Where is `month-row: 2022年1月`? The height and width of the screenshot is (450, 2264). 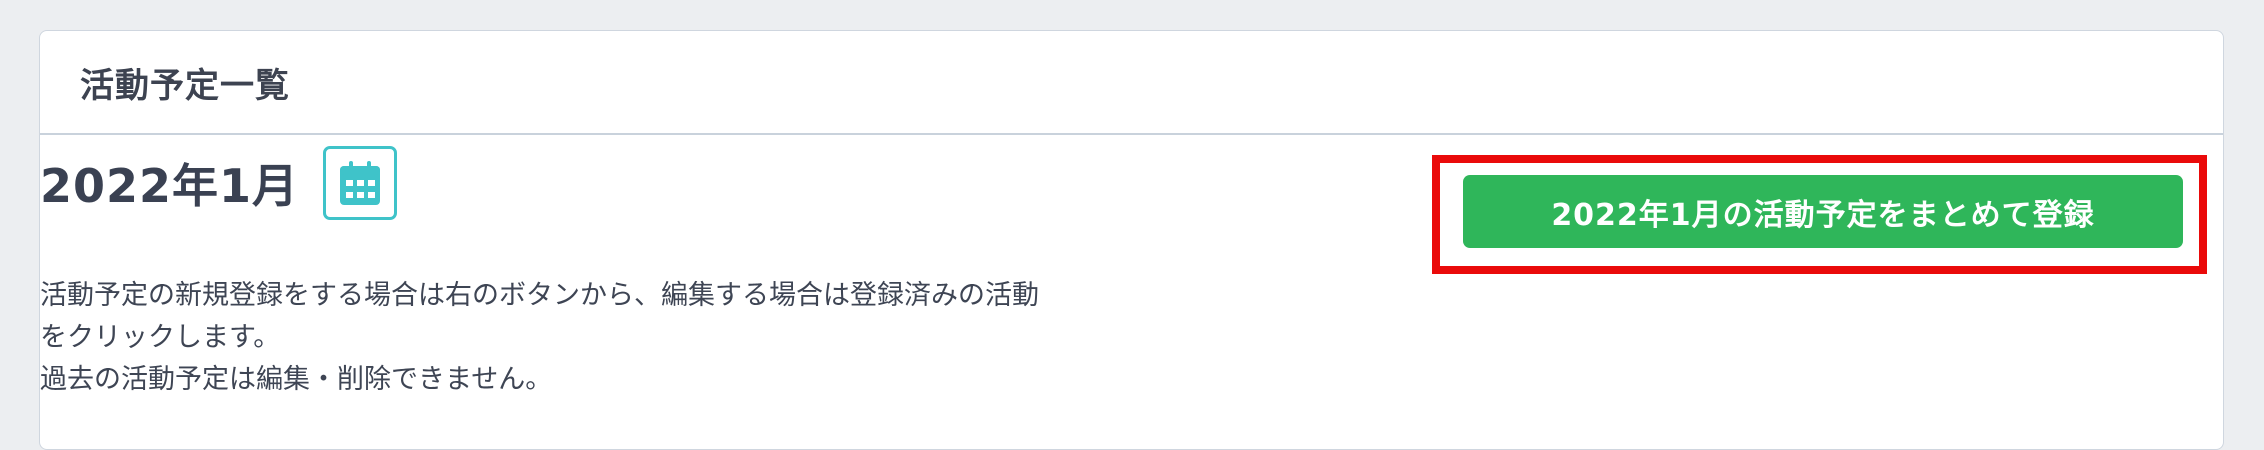 month-row: 2022年1月 is located at coordinates (219, 183).